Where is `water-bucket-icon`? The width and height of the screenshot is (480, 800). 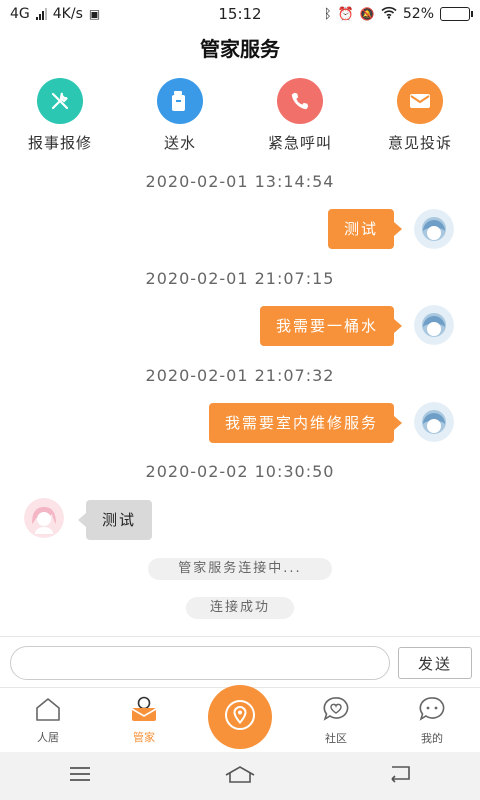 water-bucket-icon is located at coordinates (180, 101).